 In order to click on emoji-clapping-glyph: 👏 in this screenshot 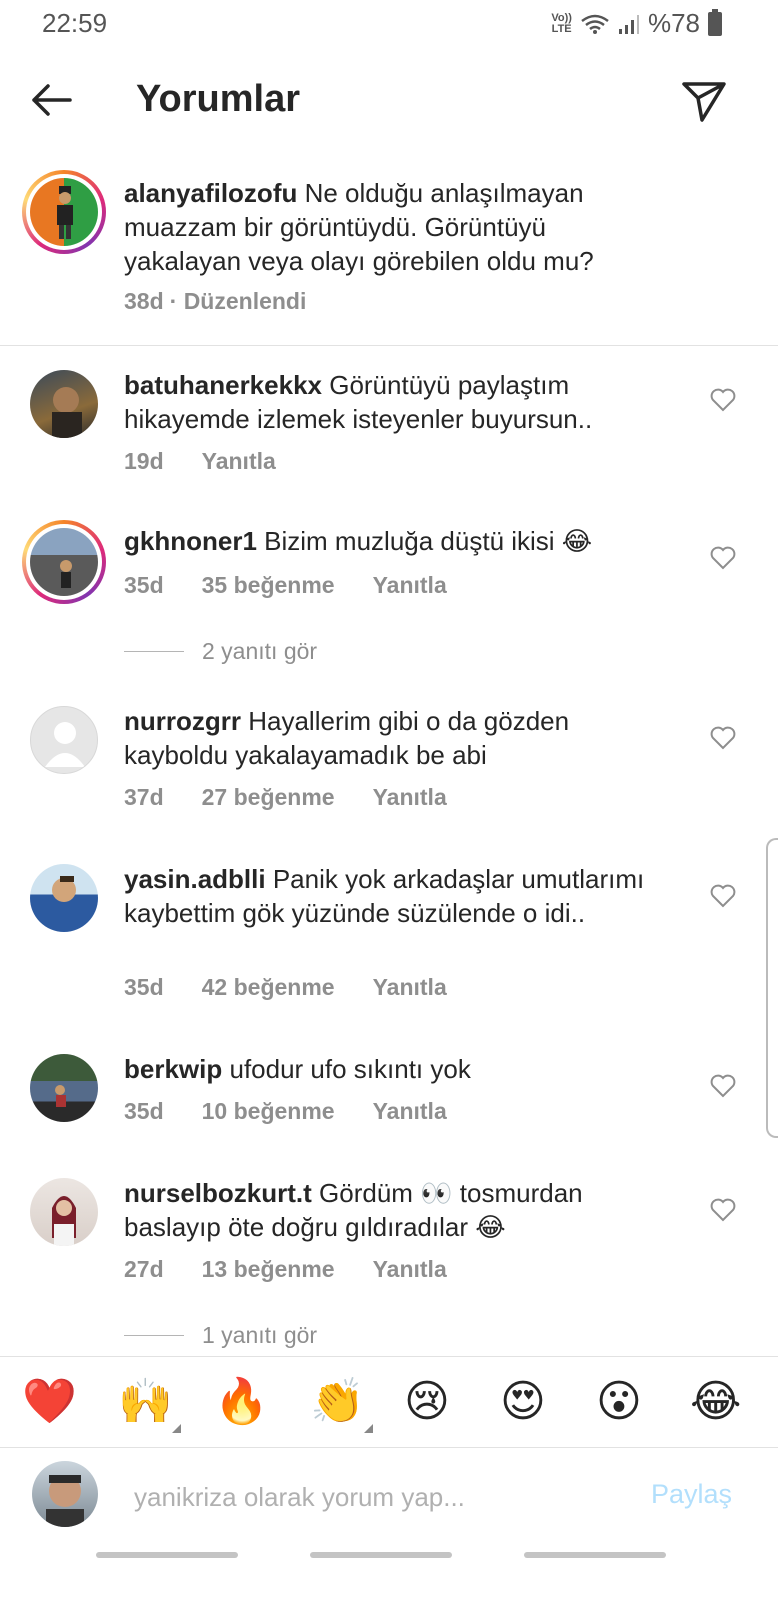, I will do `click(337, 1401)`.